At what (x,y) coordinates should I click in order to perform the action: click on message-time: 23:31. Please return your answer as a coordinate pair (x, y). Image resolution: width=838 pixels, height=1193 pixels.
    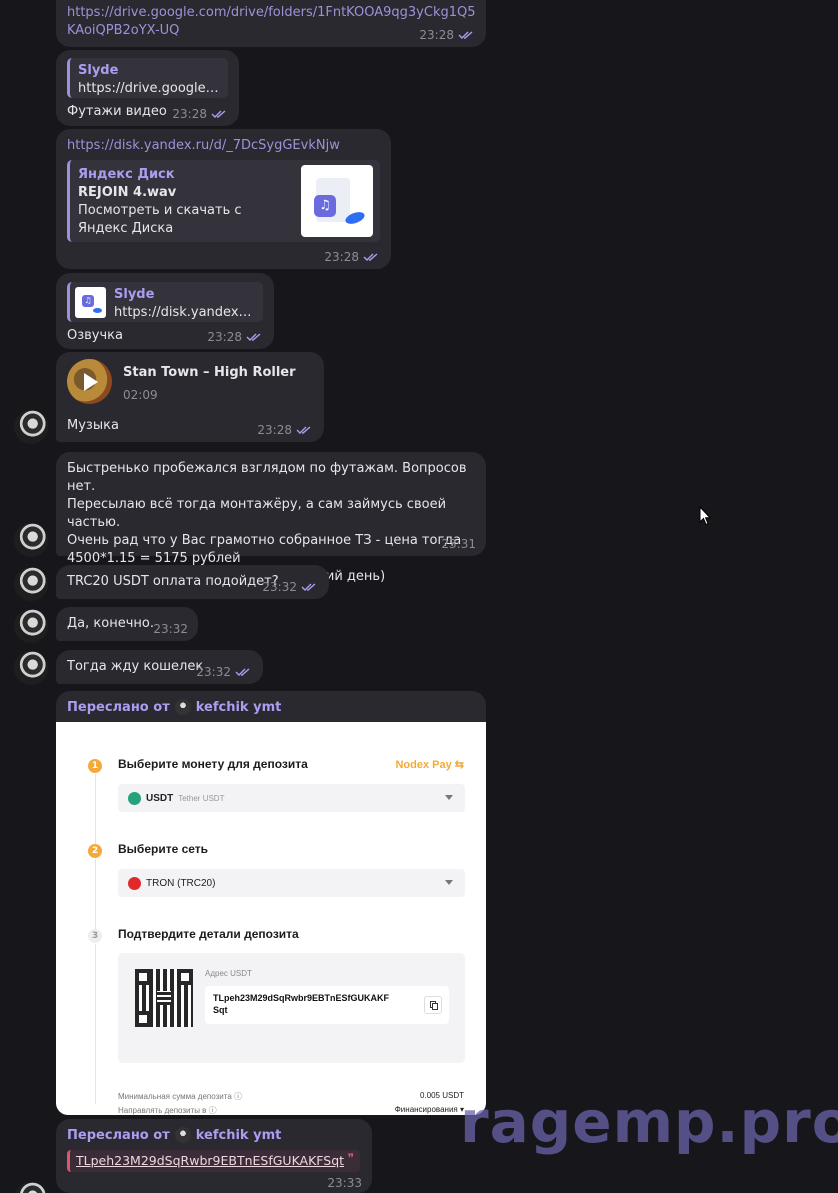
    Looking at the image, I should click on (458, 544).